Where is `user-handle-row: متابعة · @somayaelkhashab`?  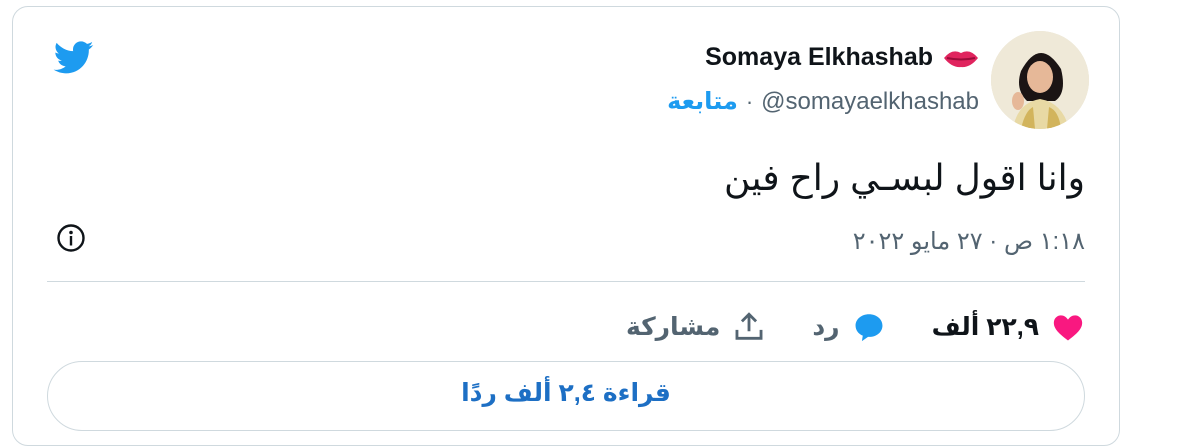
user-handle-row: متابعة · @somayaelkhashab is located at coordinates (823, 101).